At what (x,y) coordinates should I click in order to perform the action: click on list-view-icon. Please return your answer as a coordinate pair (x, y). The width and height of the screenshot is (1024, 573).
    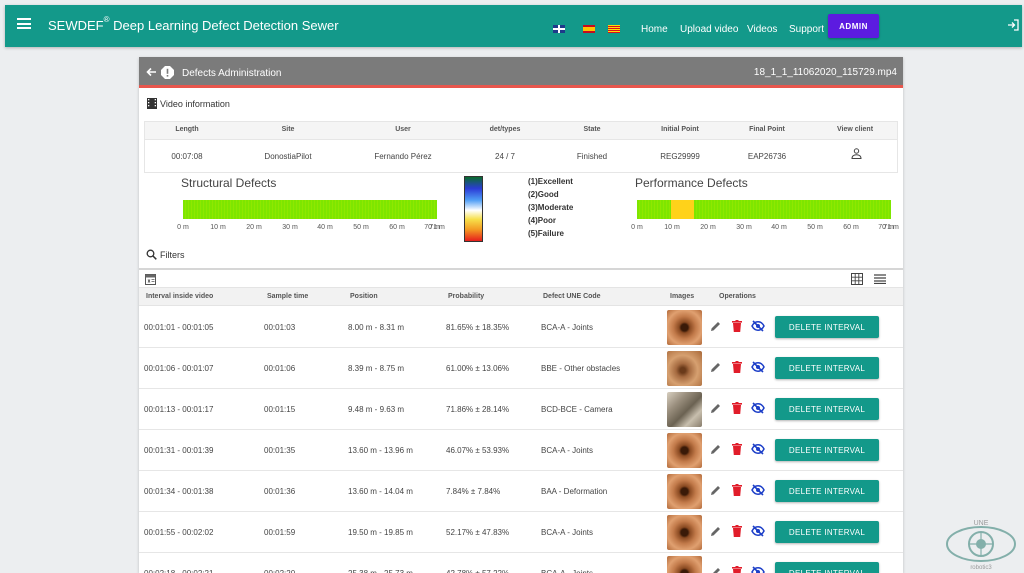
    Looking at the image, I should click on (880, 279).